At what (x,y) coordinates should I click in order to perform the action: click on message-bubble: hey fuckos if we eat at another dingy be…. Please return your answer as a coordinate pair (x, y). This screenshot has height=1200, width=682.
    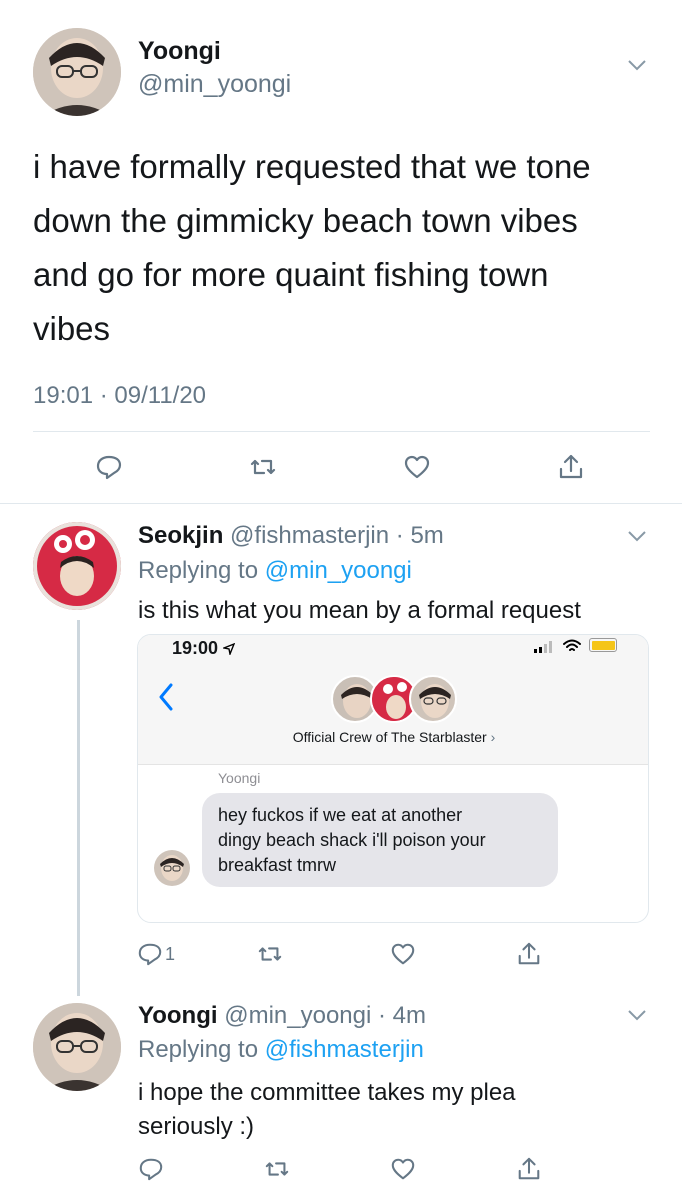
    Looking at the image, I should click on (380, 840).